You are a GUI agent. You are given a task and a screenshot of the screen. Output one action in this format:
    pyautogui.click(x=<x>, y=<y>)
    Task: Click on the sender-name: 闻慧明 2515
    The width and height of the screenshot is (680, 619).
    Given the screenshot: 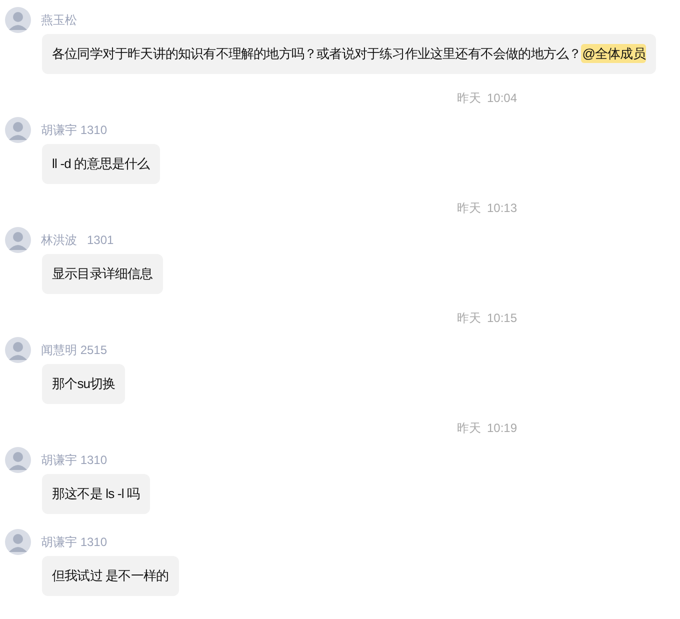 What is the action you would take?
    pyautogui.click(x=74, y=350)
    